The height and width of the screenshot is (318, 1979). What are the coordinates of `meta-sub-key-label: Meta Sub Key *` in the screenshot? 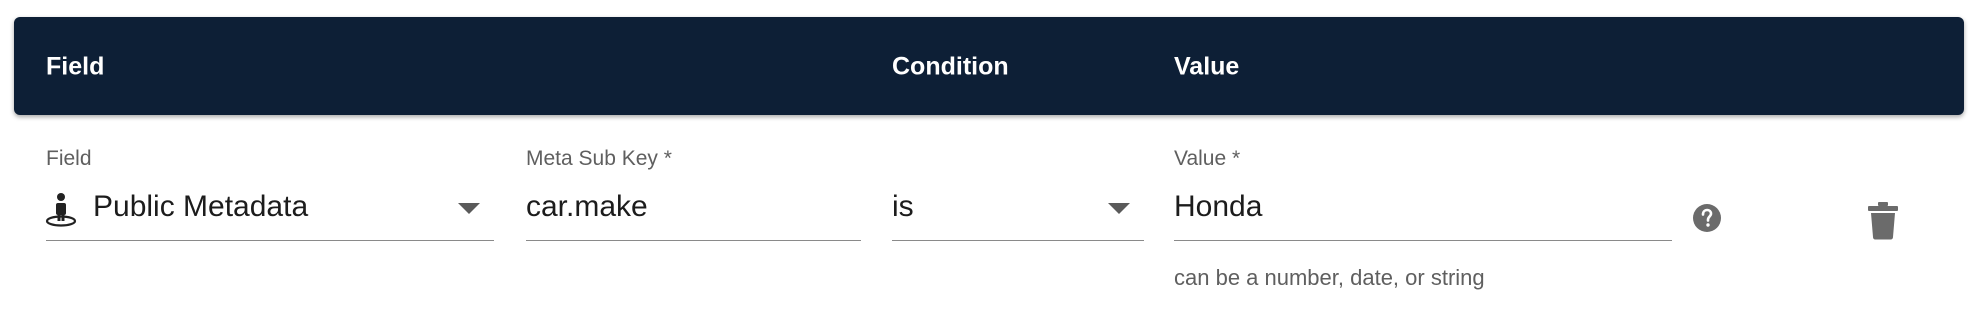 It's located at (599, 158).